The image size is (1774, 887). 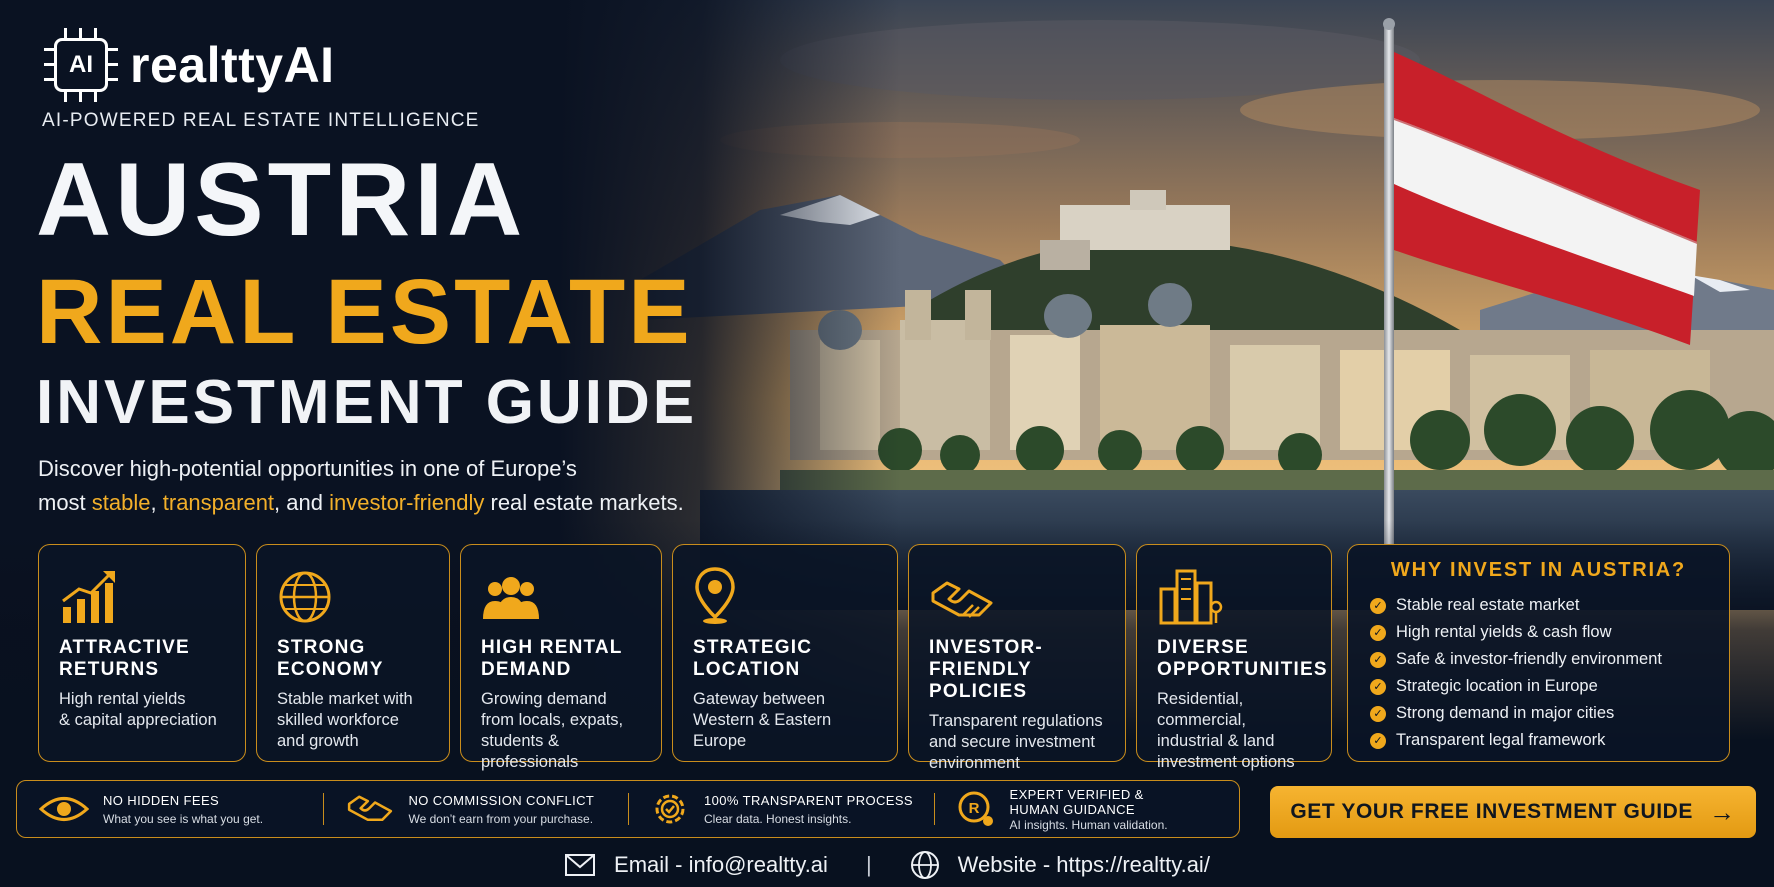 I want to click on headline-country: AUSTRIA, so click(x=281, y=200).